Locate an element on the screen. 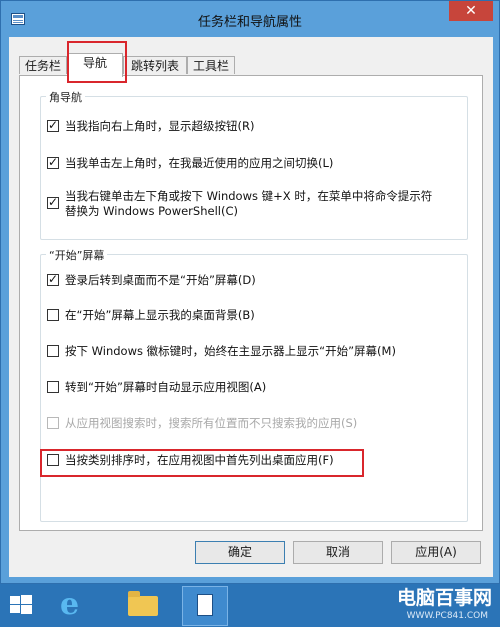 The height and width of the screenshot is (627, 500). option-show-apps-view: 转到“开始”屏幕时自动显示应用视图(A) is located at coordinates (252, 387).